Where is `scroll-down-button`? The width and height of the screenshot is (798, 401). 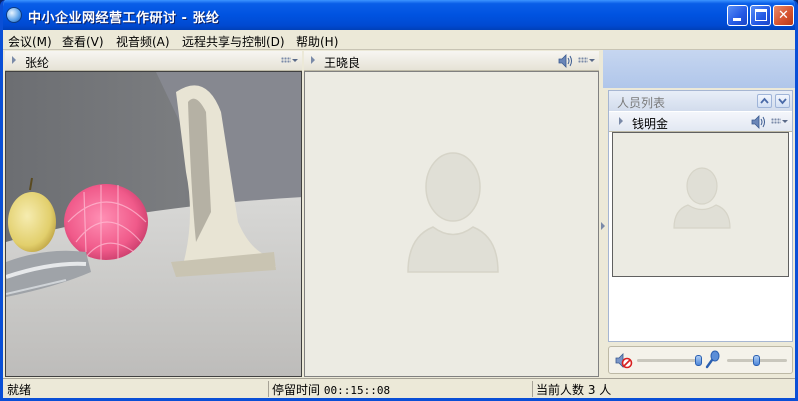 scroll-down-button is located at coordinates (782, 101).